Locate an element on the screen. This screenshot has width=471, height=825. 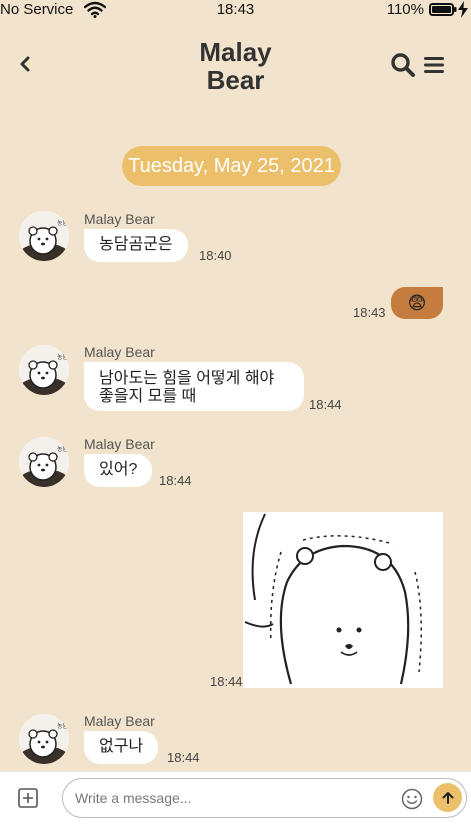
image-message is located at coordinates (343, 600).